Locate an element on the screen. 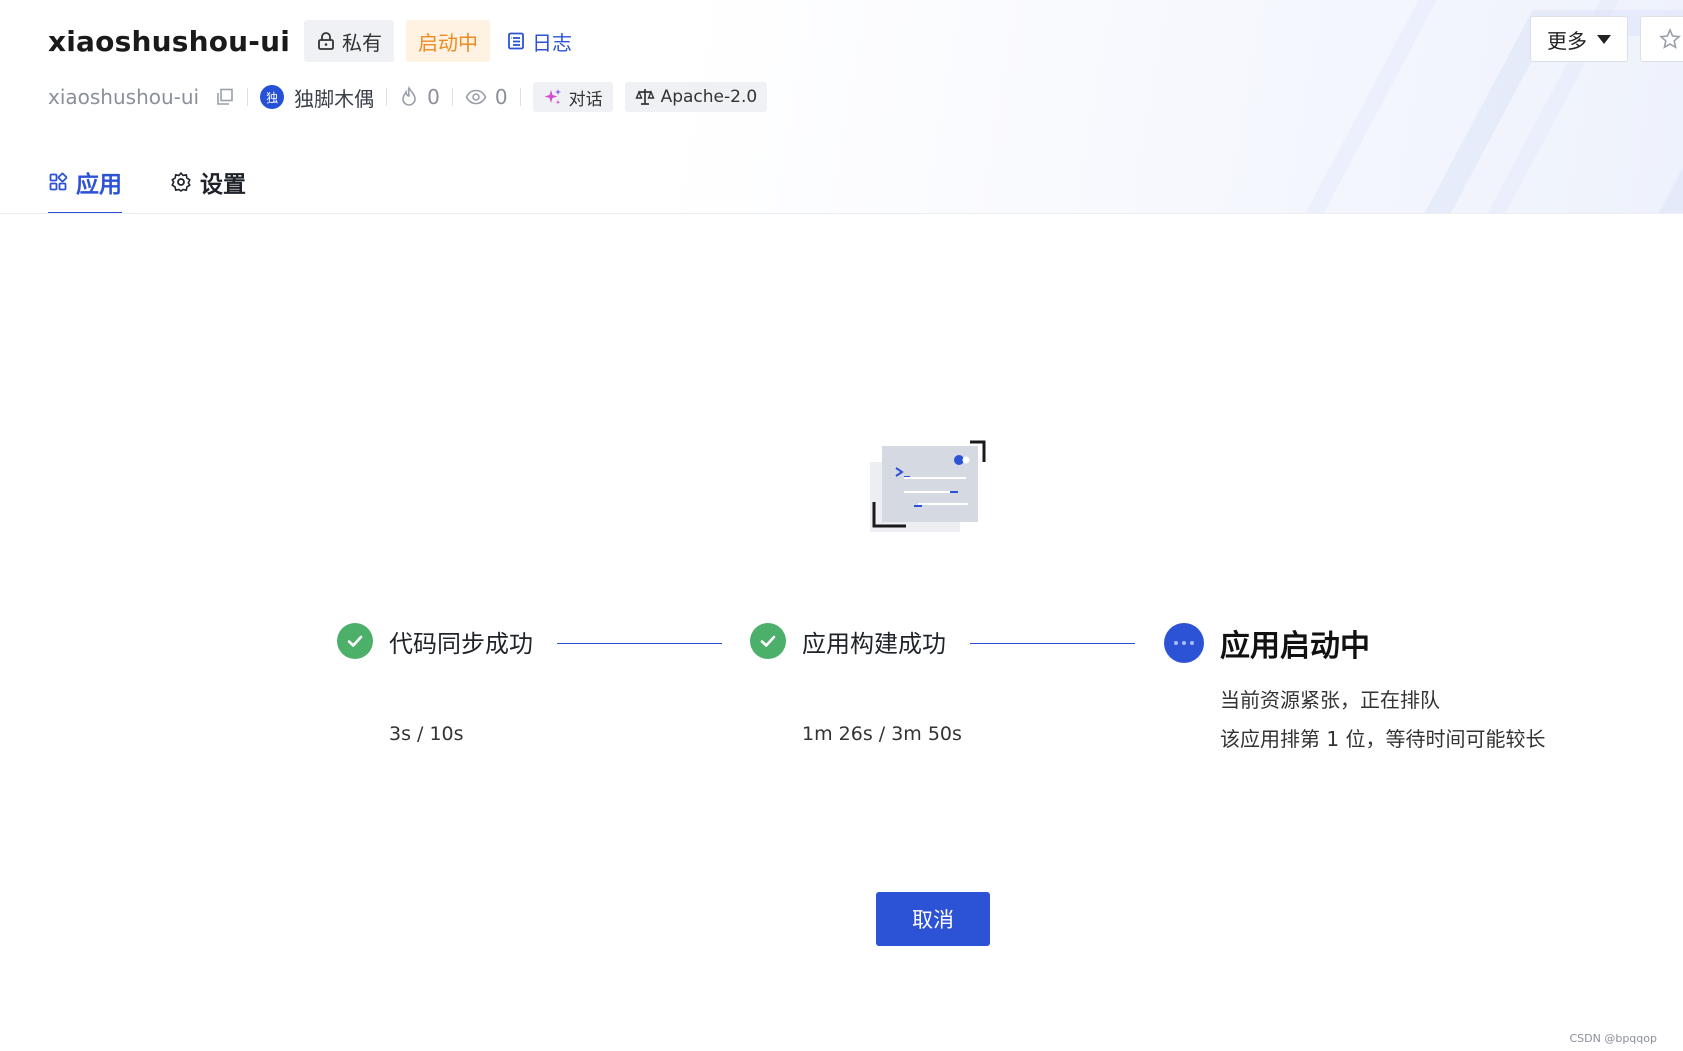 The width and height of the screenshot is (1683, 1051). chat-button: 对话 is located at coordinates (572, 97).